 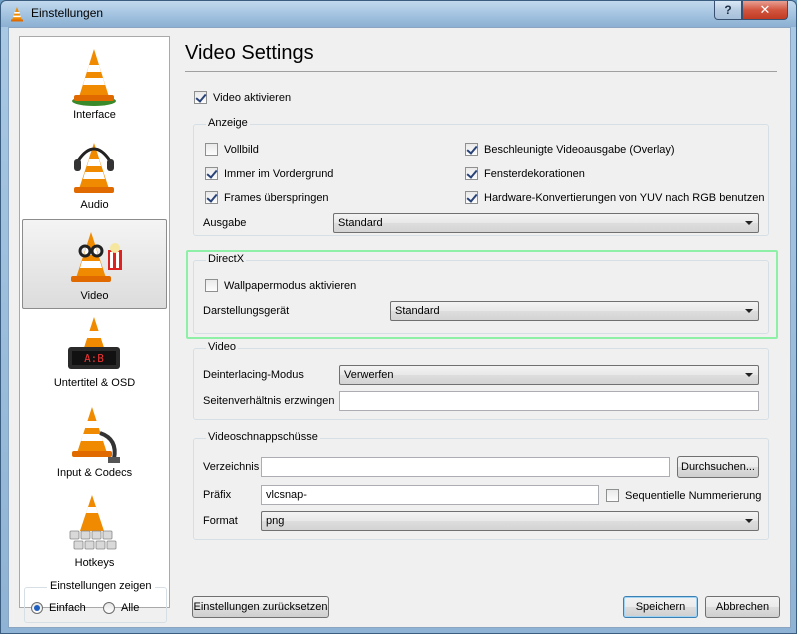 What do you see at coordinates (101, 586) in the screenshot?
I see `show-settings-title: Einstellungen zeigen` at bounding box center [101, 586].